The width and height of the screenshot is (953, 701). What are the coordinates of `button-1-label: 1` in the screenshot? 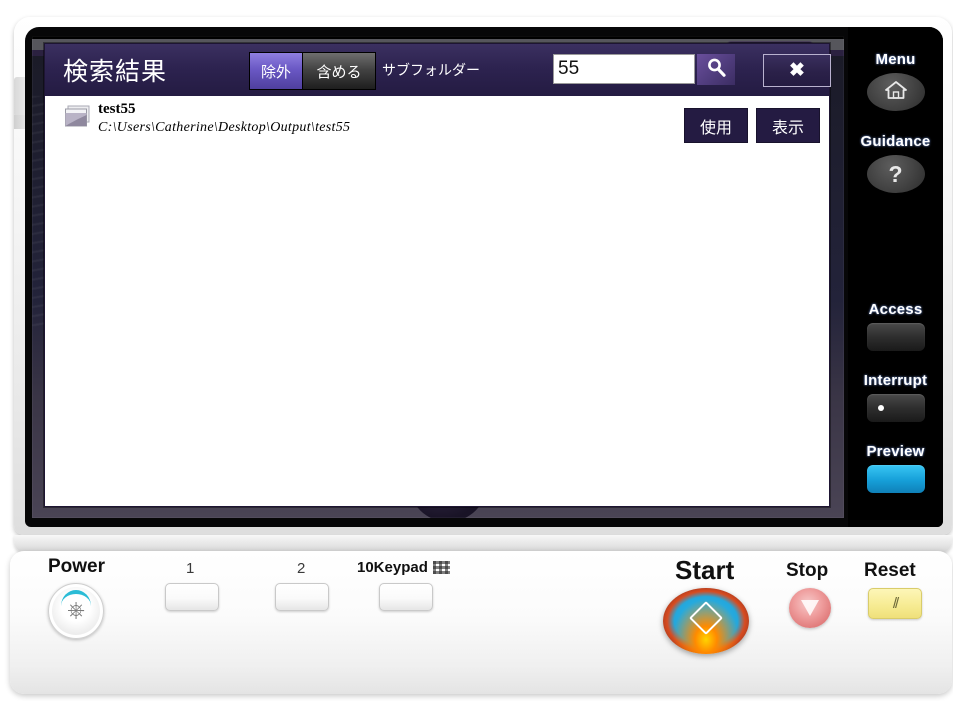 It's located at (190, 568).